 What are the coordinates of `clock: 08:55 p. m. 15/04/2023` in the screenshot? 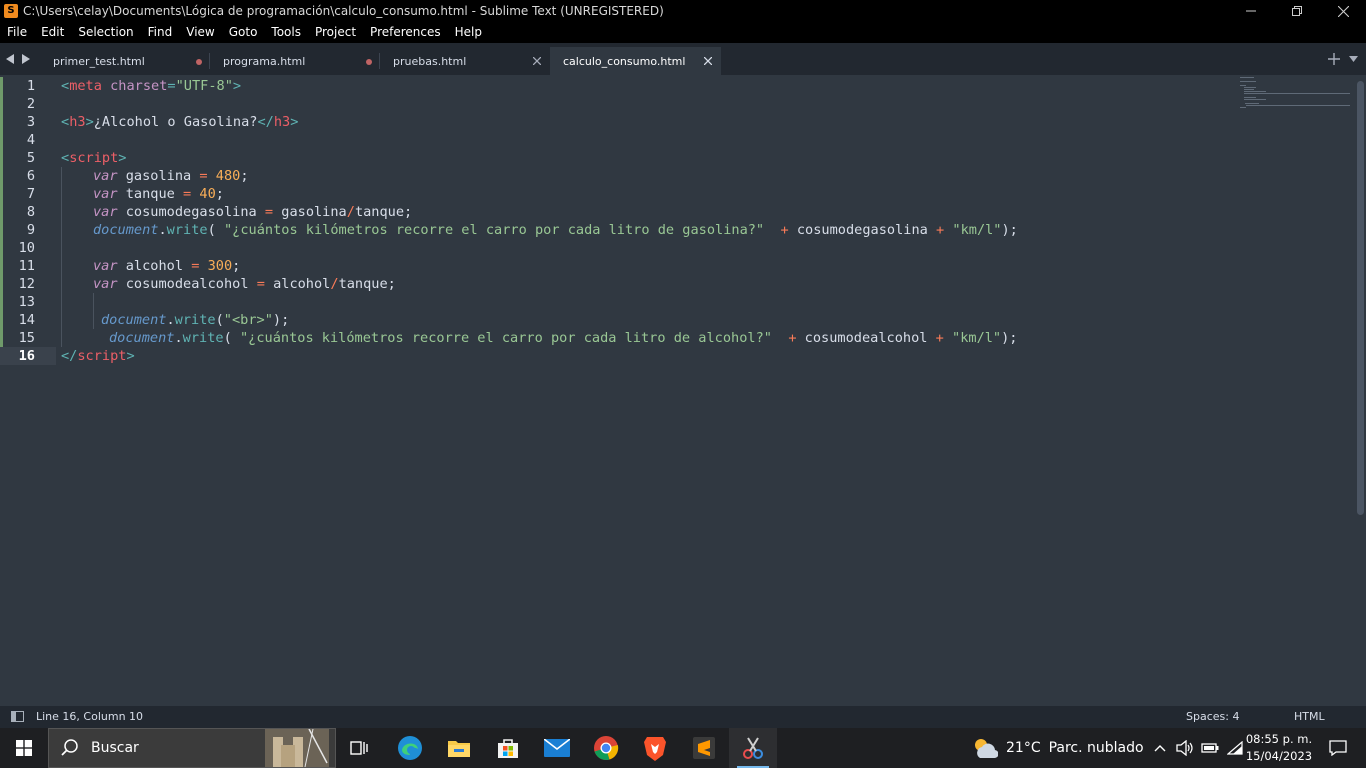 It's located at (1279, 748).